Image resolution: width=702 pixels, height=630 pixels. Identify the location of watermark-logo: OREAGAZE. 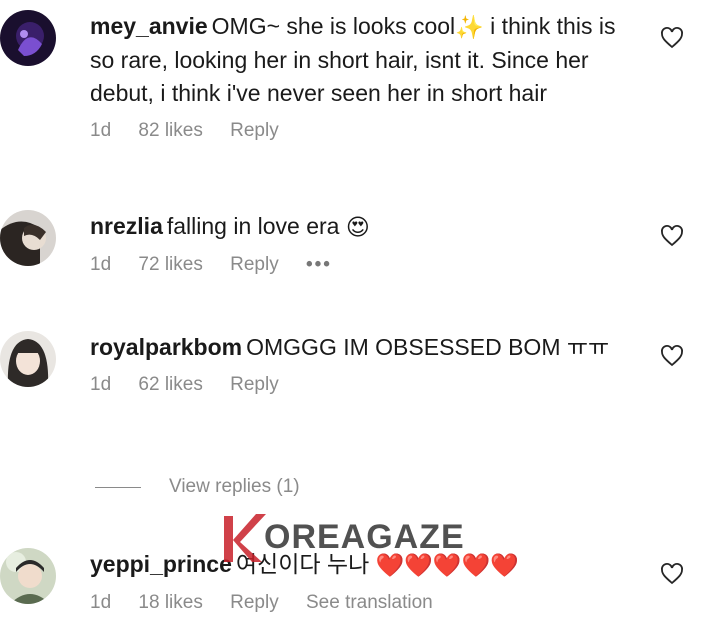
(356, 538).